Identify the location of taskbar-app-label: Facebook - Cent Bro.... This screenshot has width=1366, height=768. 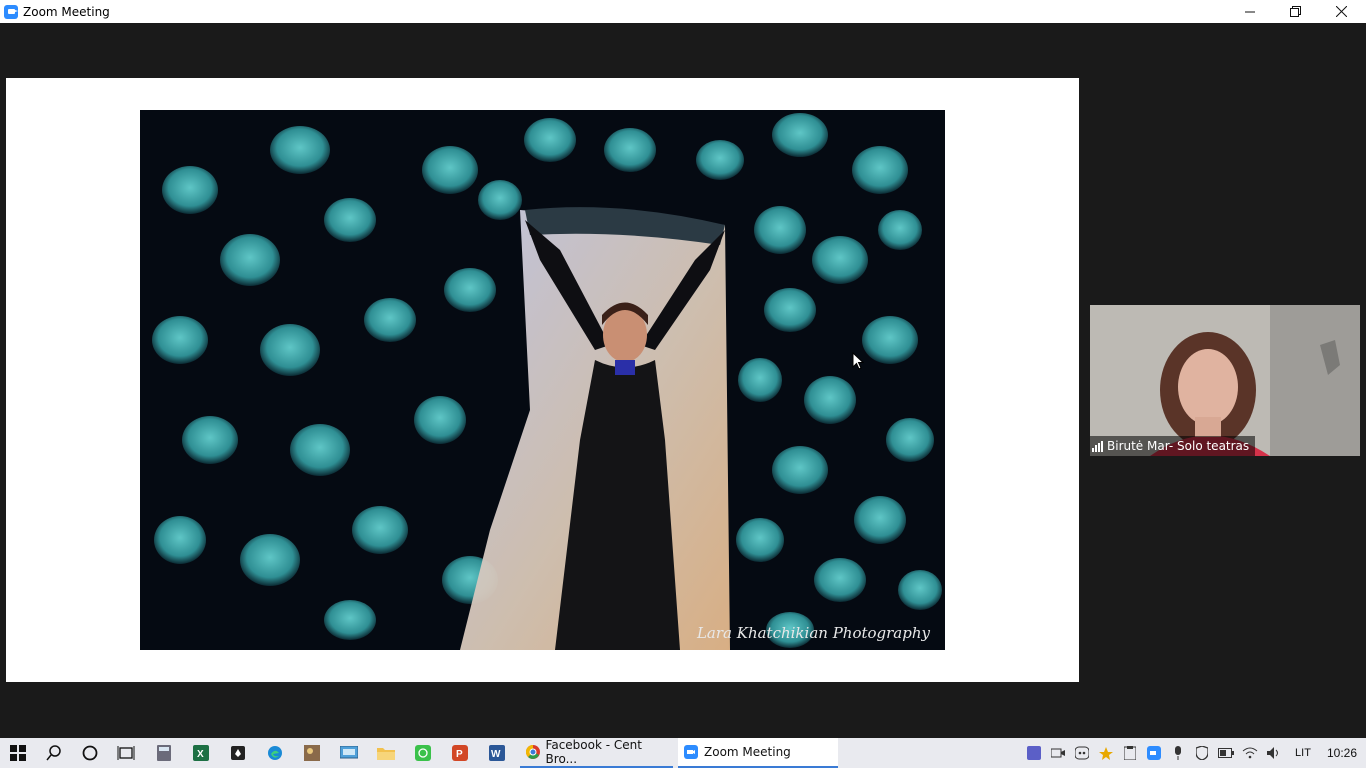
(593, 752).